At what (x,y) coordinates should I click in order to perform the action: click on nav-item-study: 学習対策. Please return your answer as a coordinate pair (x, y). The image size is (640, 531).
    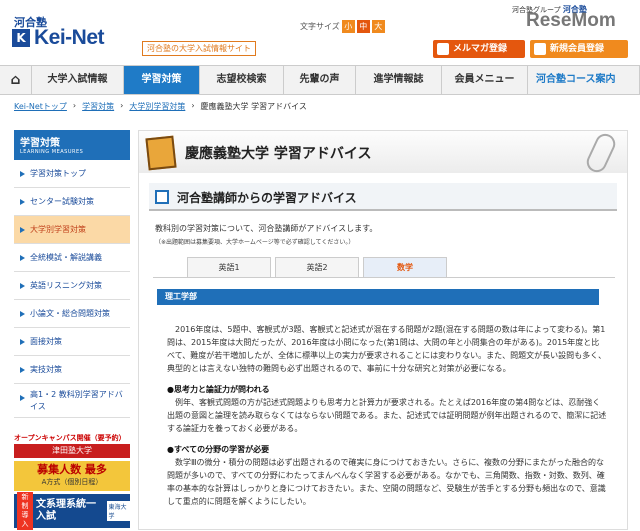
    Looking at the image, I should click on (162, 80).